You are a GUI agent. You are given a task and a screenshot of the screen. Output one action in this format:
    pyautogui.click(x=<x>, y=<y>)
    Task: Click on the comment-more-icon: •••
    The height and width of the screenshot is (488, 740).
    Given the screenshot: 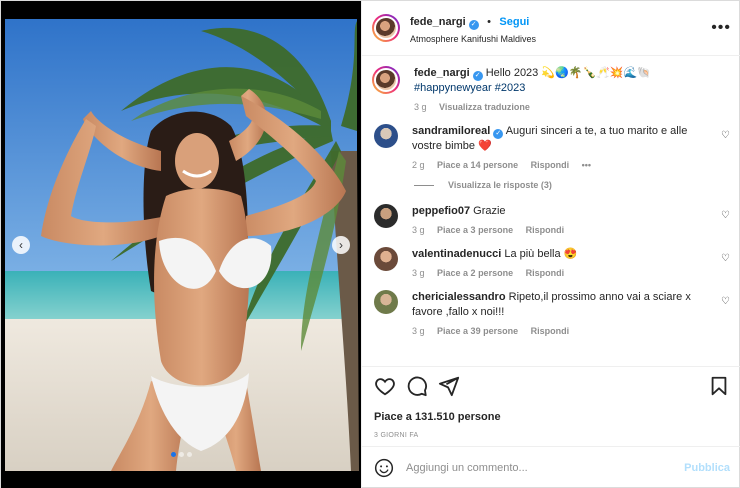 What is the action you would take?
    pyautogui.click(x=586, y=165)
    